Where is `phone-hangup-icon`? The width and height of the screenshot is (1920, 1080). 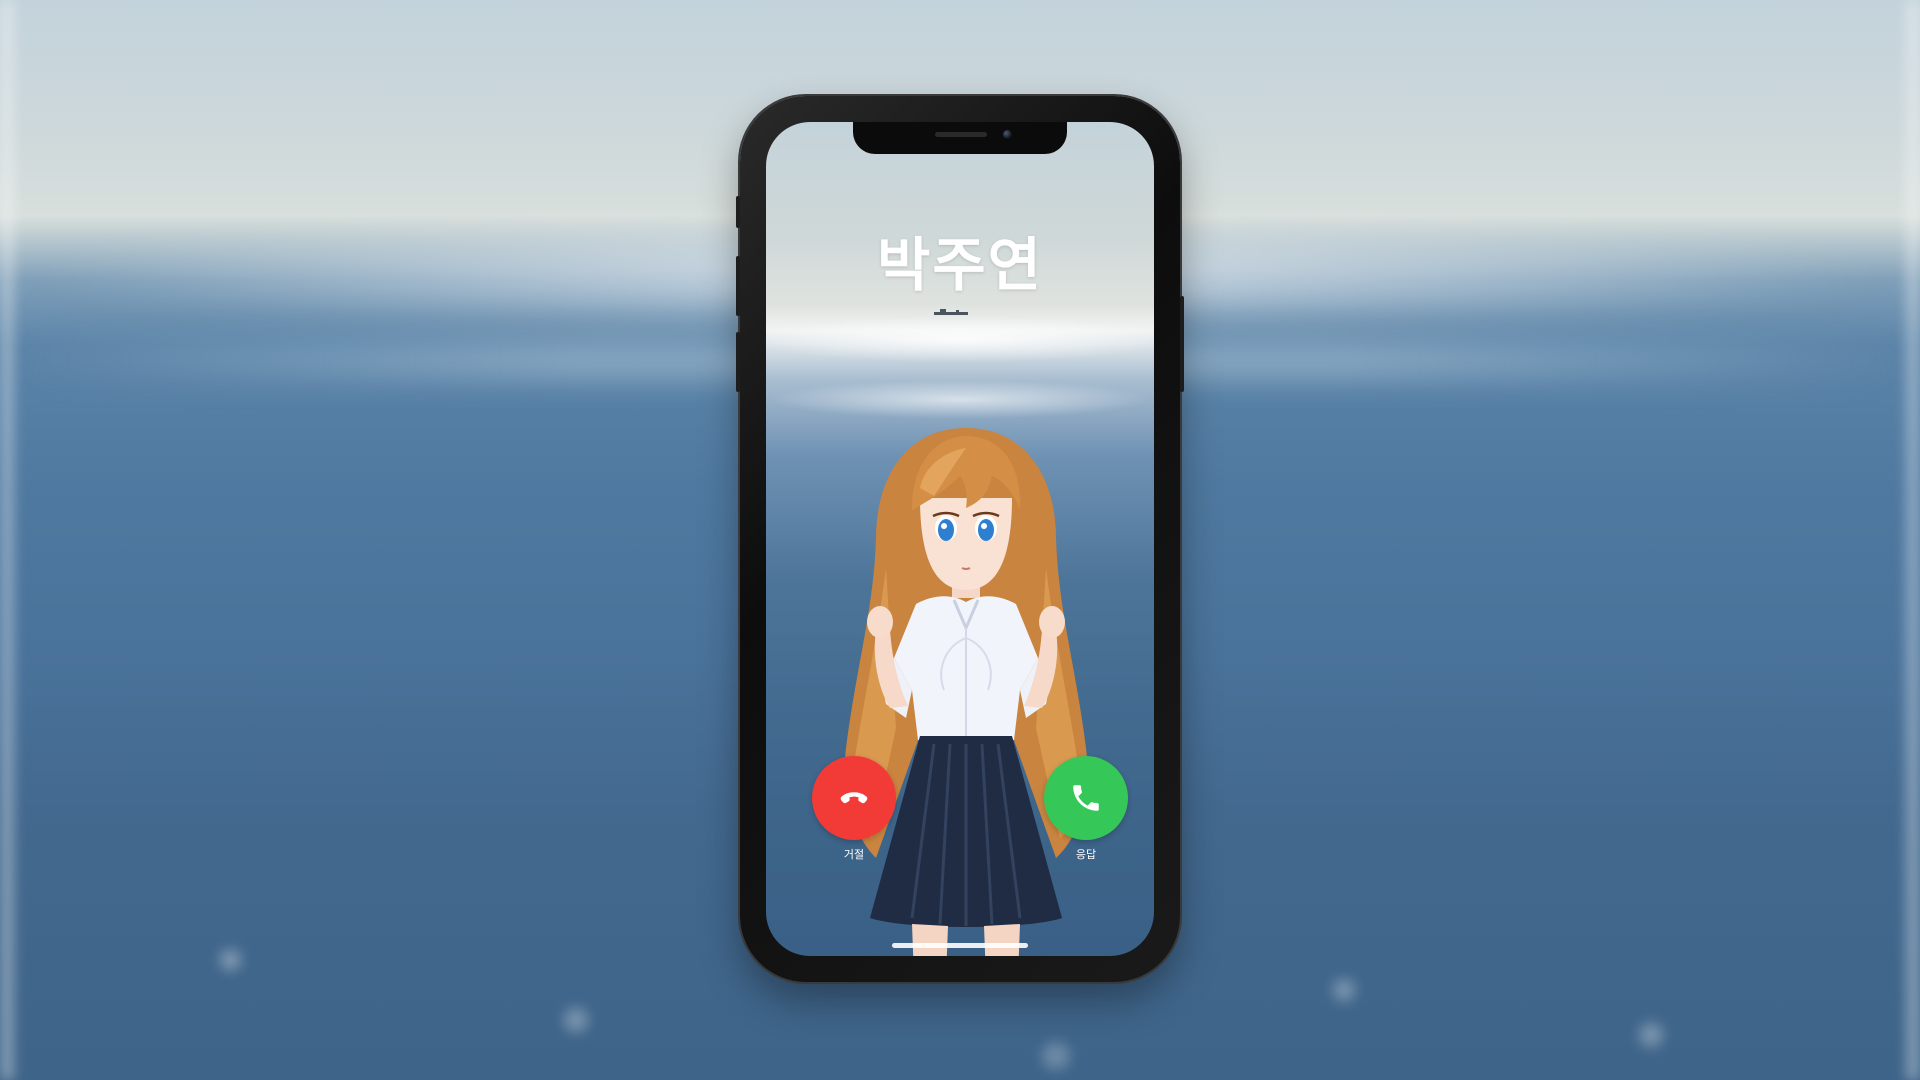
phone-hangup-icon is located at coordinates (854, 798).